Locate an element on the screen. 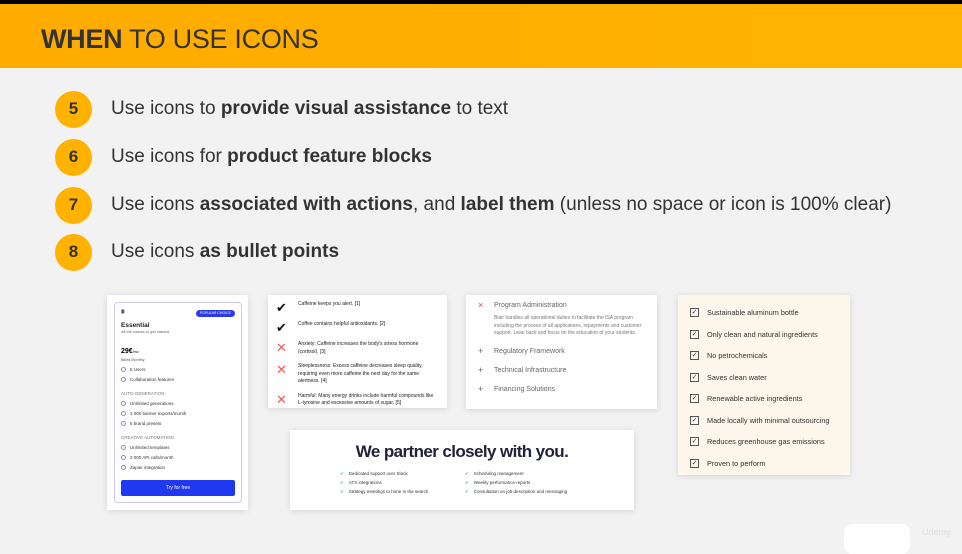 Image resolution: width=962 pixels, height=554 pixels. feature-item: 2 000 API calls/month is located at coordinates (178, 457).